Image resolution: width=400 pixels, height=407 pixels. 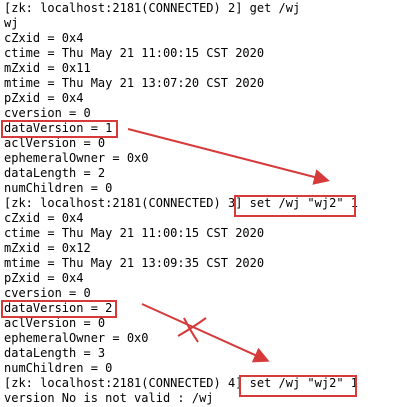 I want to click on terminal-line: mtime = Thu May 21 13:09:35 CST 2020, so click(x=134, y=263).